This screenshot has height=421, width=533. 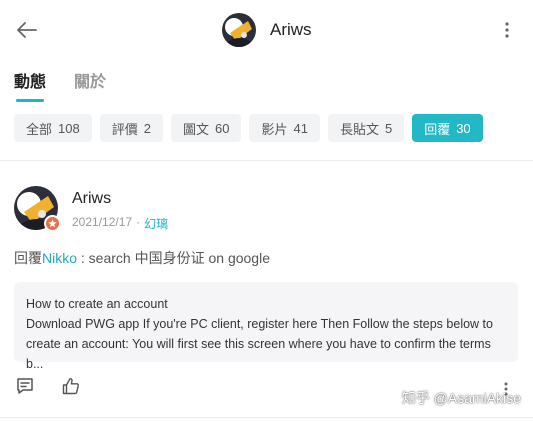 What do you see at coordinates (437, 129) in the screenshot?
I see `filter-label: 回覆` at bounding box center [437, 129].